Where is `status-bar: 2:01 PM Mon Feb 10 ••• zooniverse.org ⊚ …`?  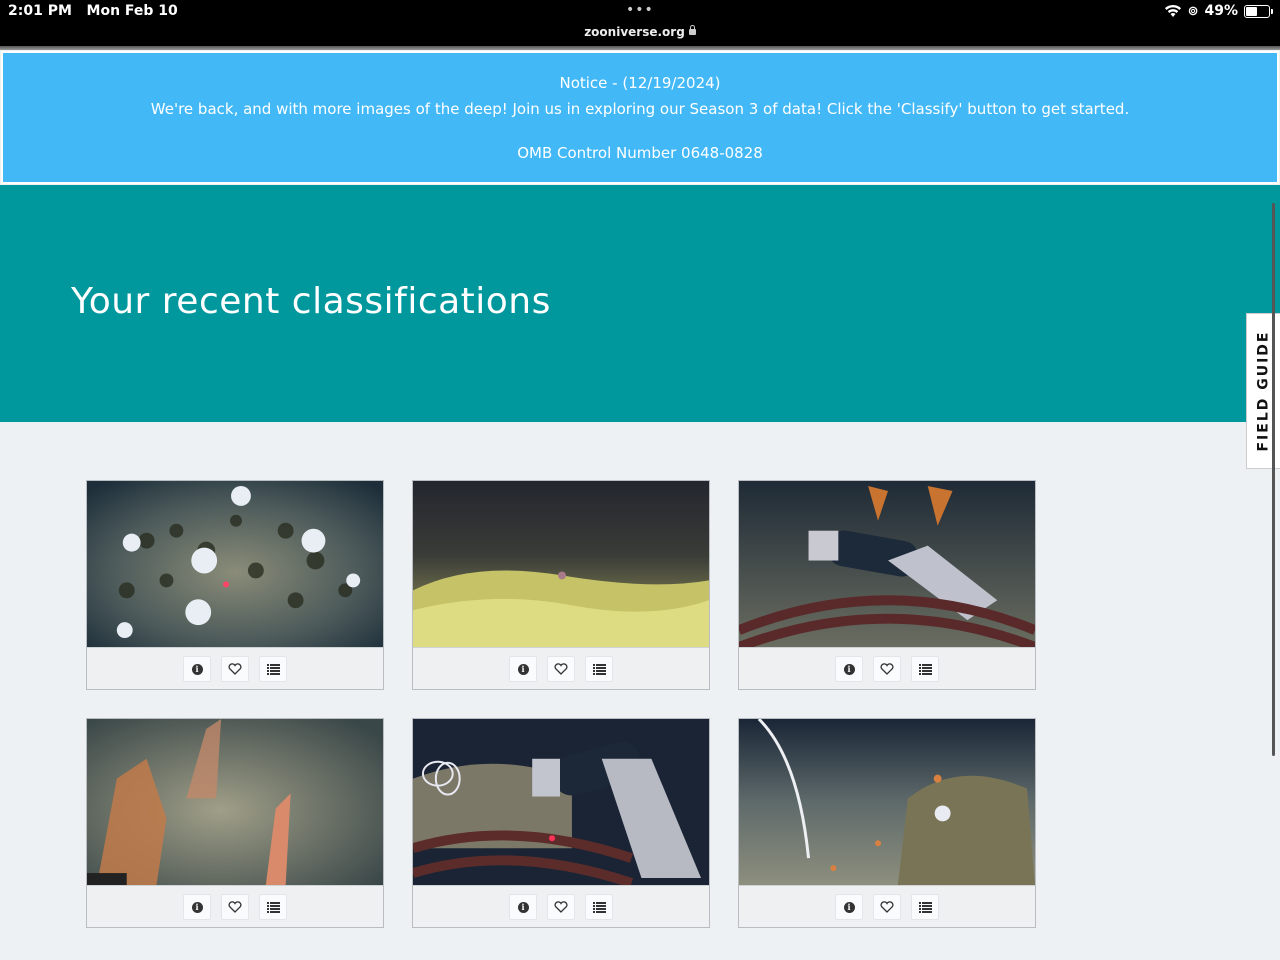
status-bar: 2:01 PM Mon Feb 10 ••• zooniverse.org ⊚ … is located at coordinates (640, 24).